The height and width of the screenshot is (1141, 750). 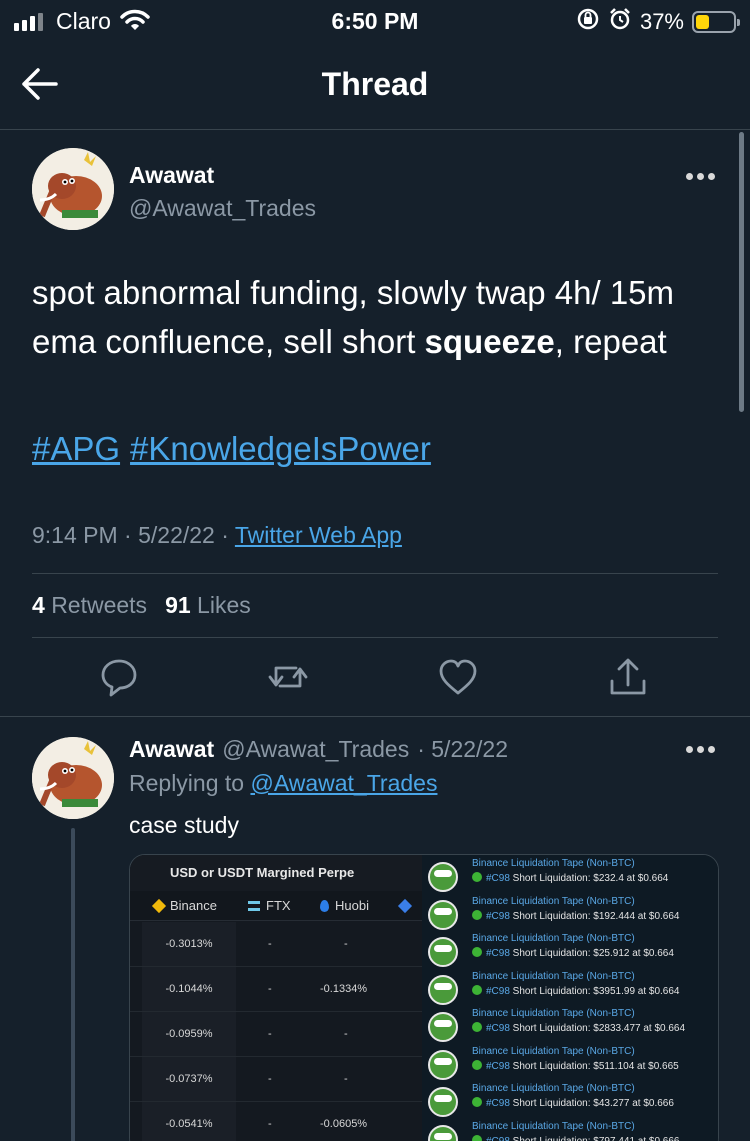 I want to click on battery-icon, so click(x=716, y=22).